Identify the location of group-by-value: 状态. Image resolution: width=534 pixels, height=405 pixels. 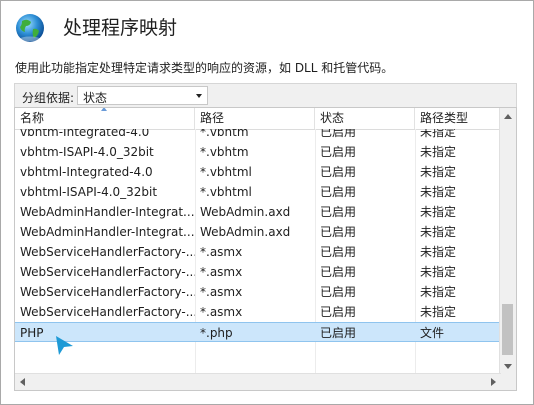
(95, 98).